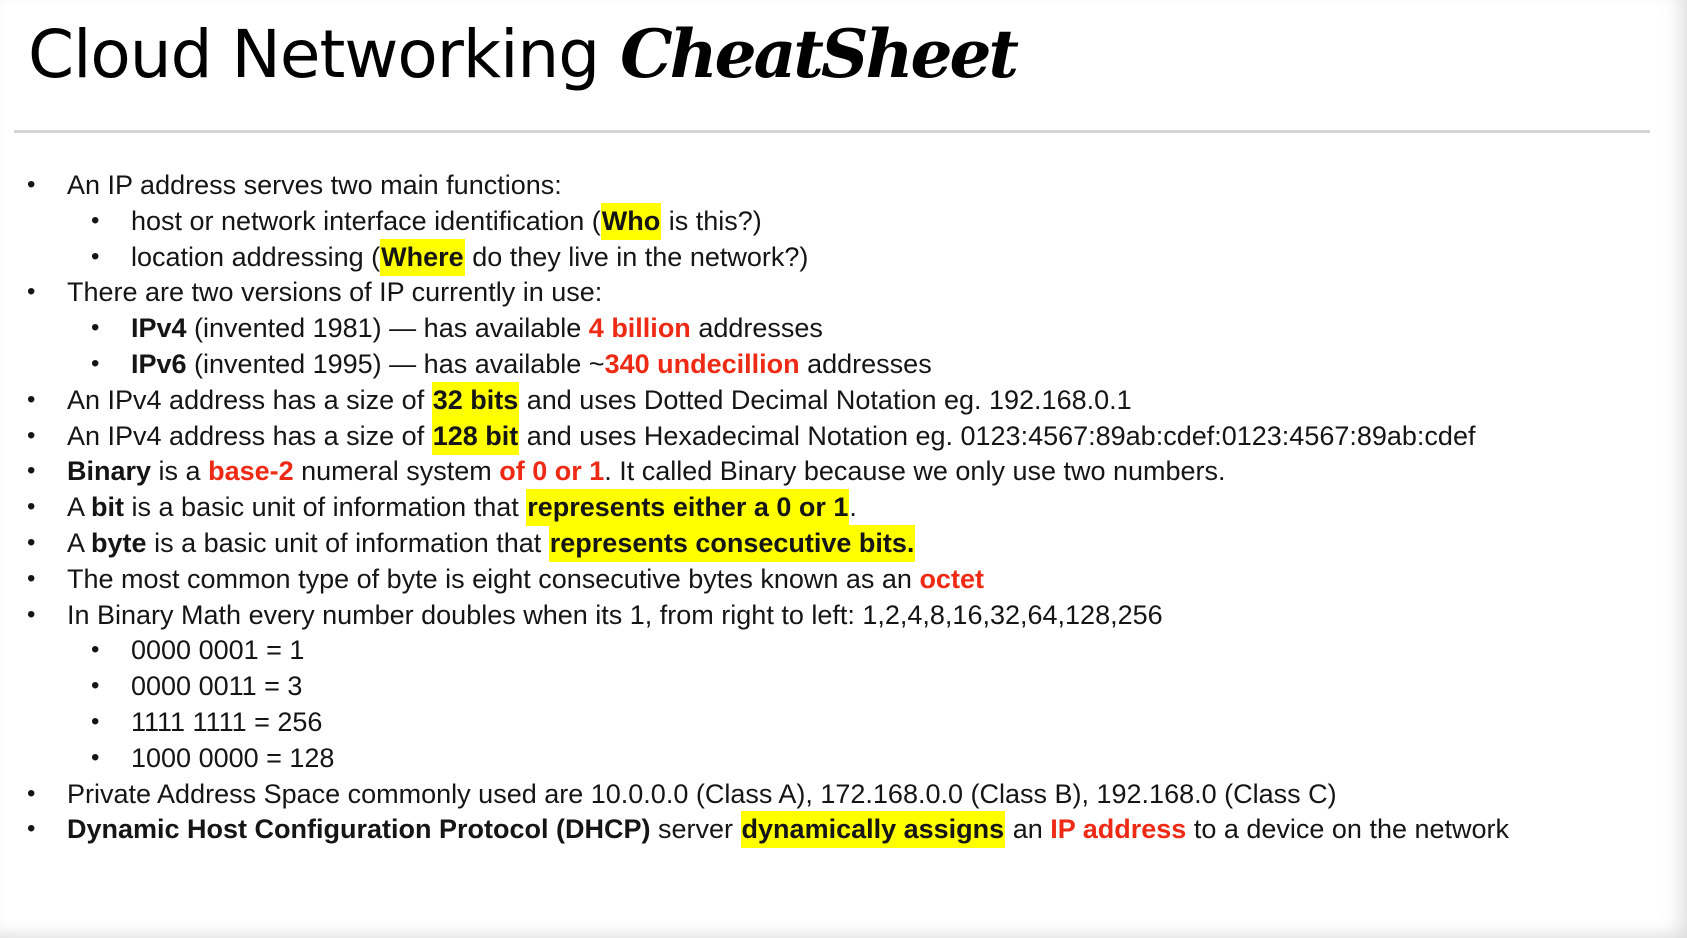 Image resolution: width=1687 pixels, height=938 pixels. Describe the element at coordinates (233, 757) in the screenshot. I see `item-text: 1000 0000 = 128` at that location.